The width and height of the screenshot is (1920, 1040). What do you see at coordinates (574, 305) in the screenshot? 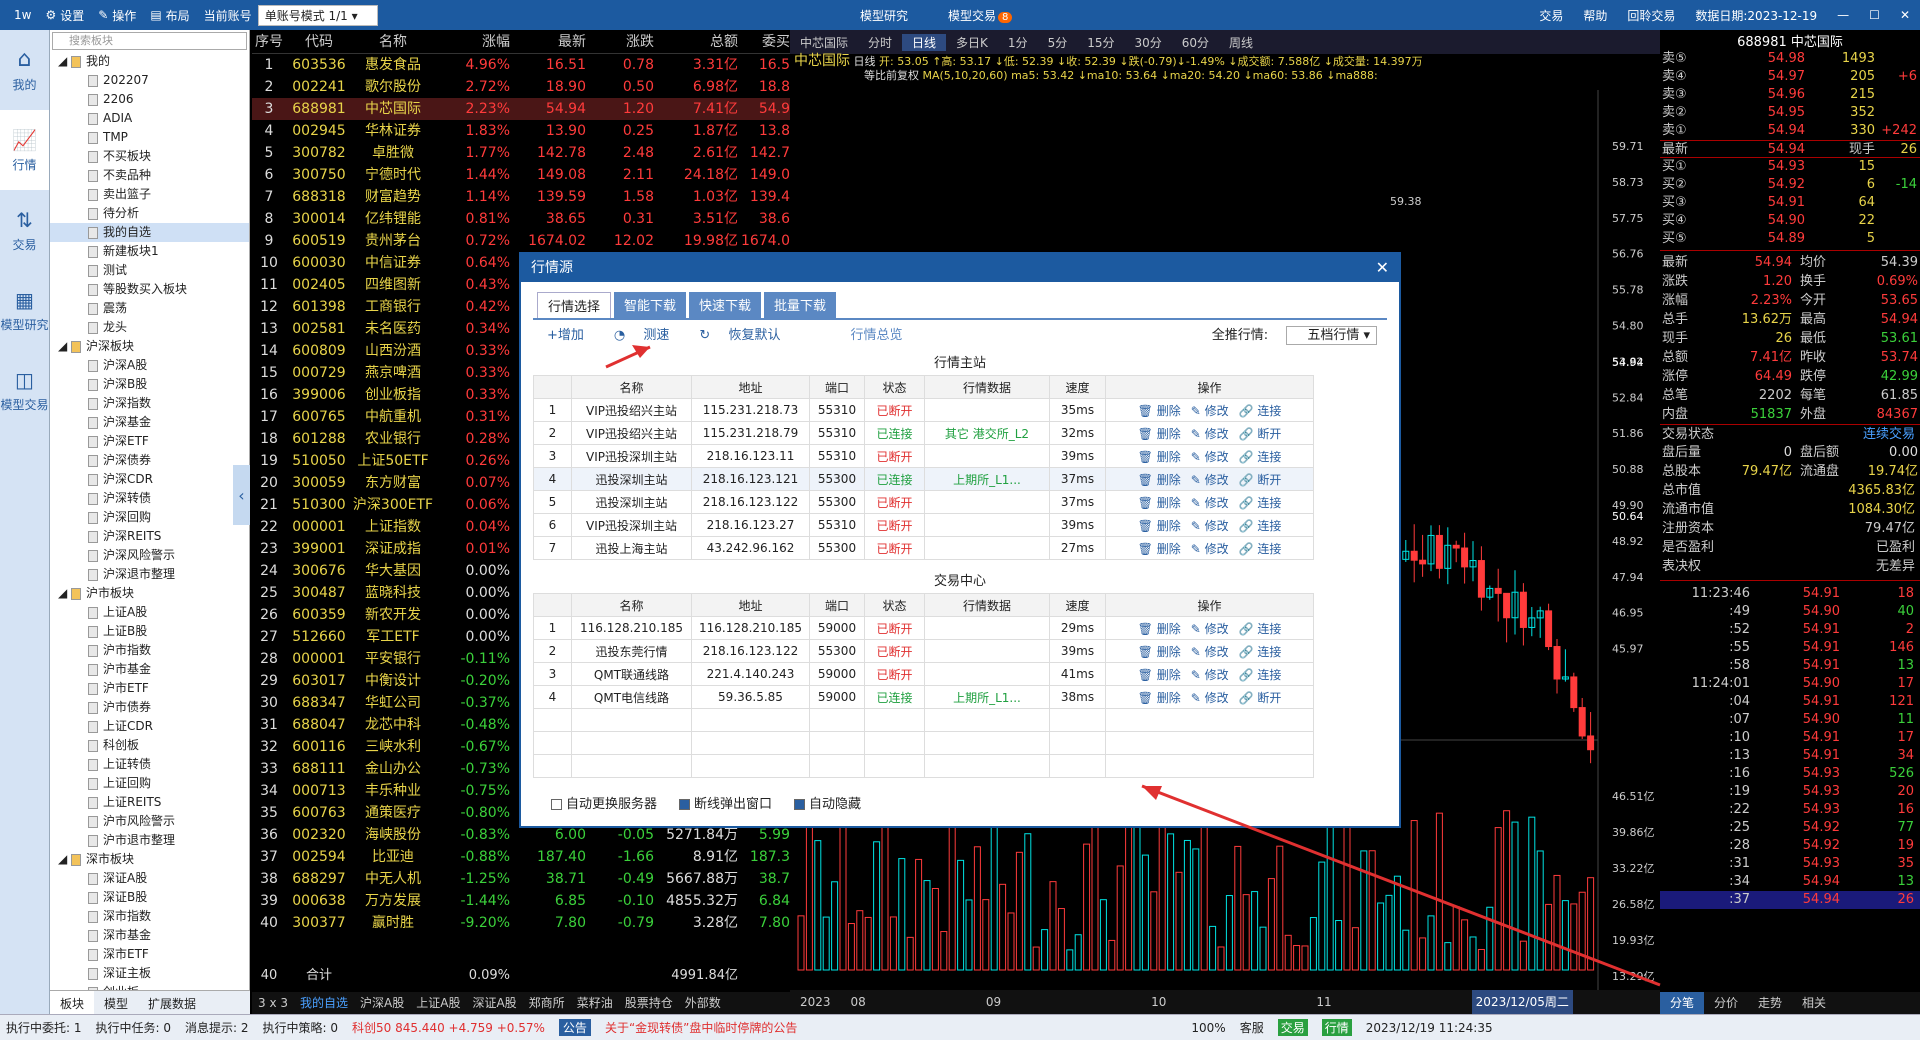
I see `dialog-tab: 行情选择` at bounding box center [574, 305].